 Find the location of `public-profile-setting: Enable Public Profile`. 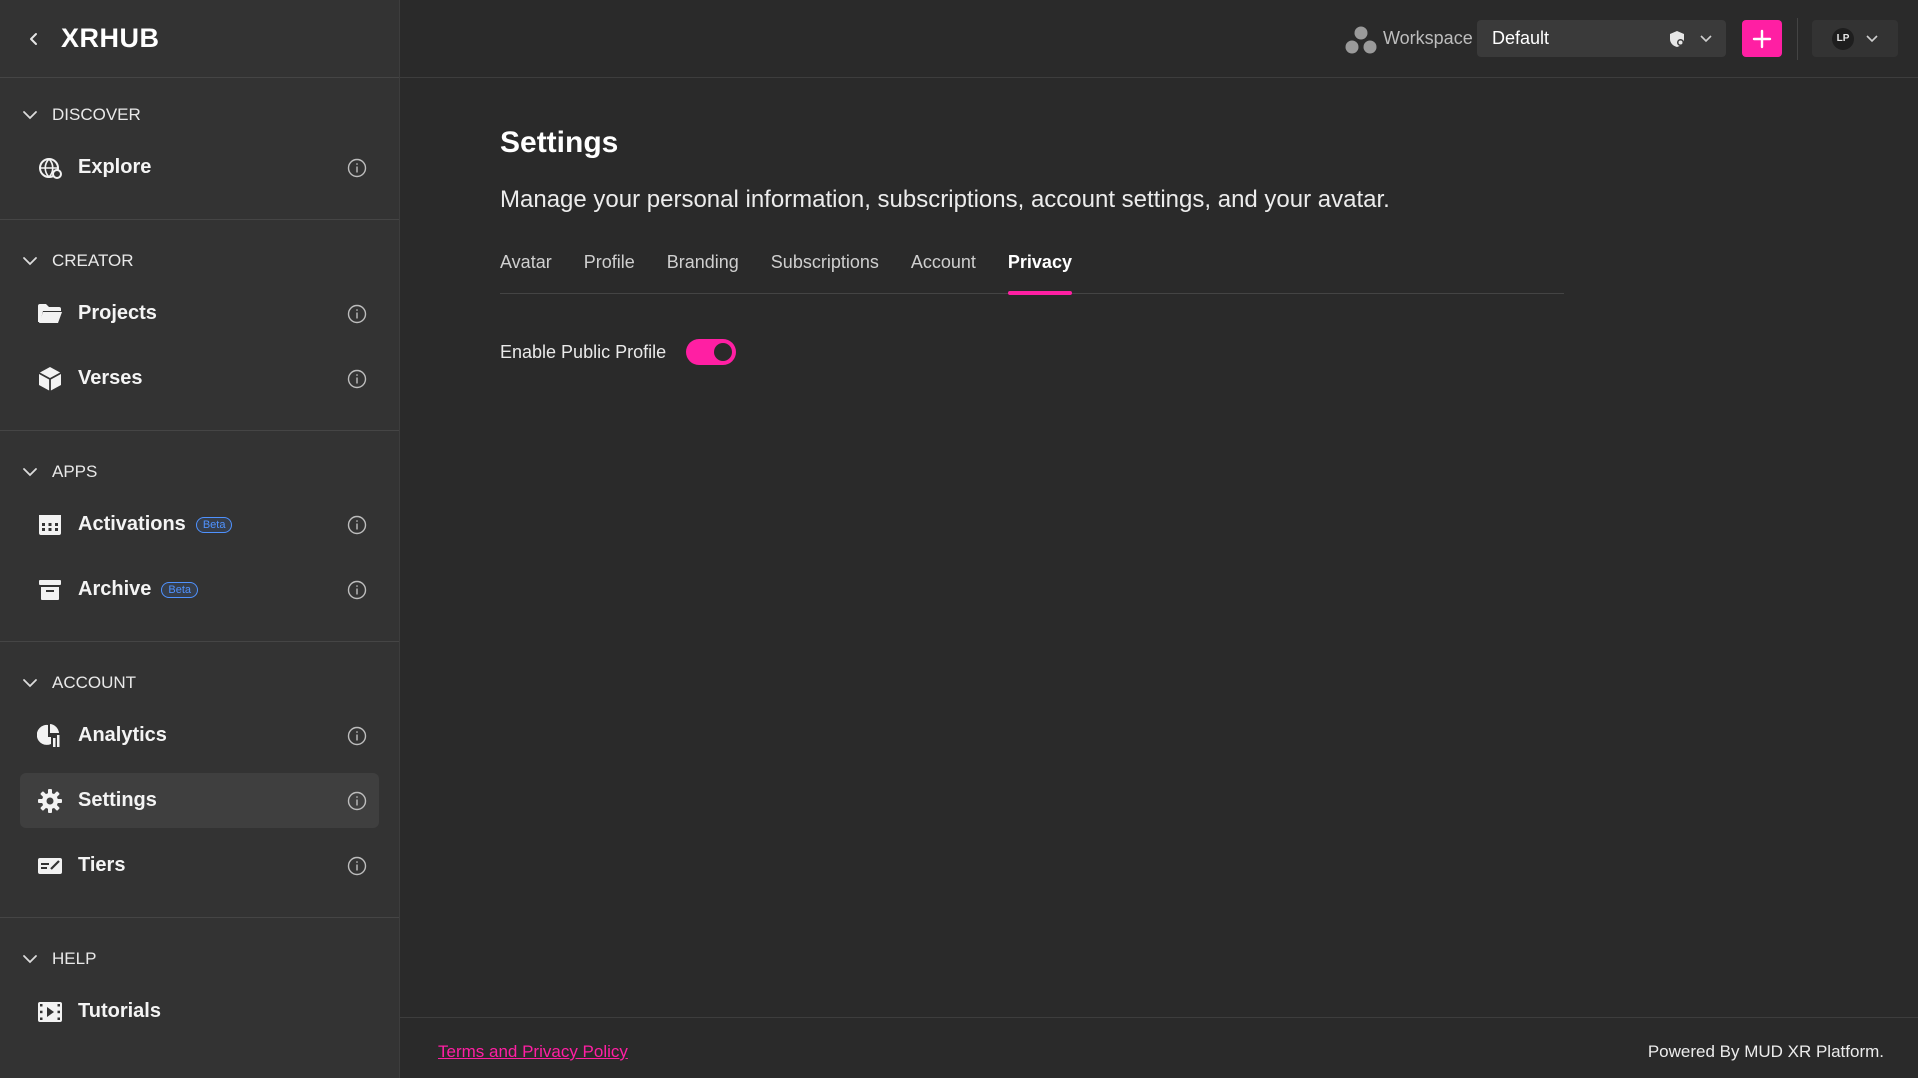

public-profile-setting: Enable Public Profile is located at coordinates (618, 352).